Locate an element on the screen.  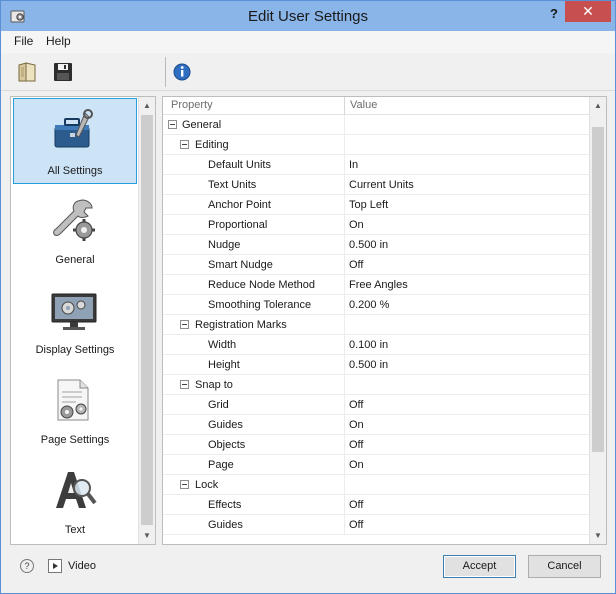
grid-property-row: Objects Off is located at coordinates (376, 445).